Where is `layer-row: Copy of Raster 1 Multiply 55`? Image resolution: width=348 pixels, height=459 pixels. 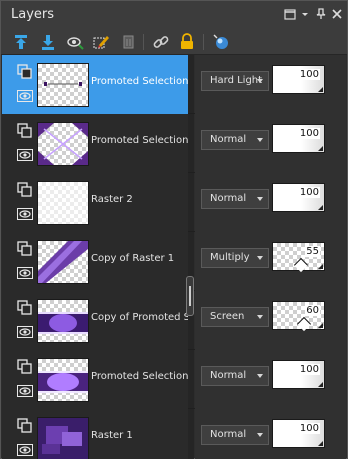 layer-row: Copy of Raster 1 Multiply 55 is located at coordinates (174, 261).